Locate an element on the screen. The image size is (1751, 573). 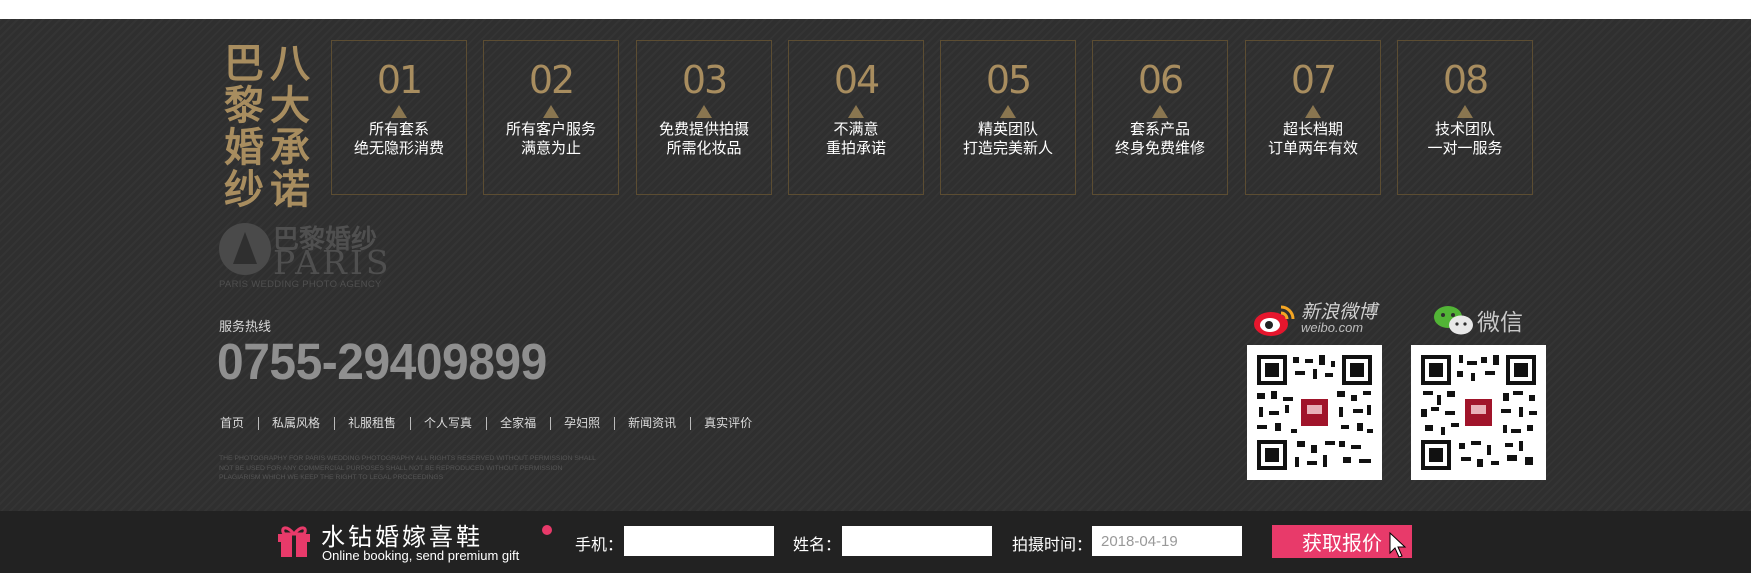
weibo-icon is located at coordinates (1274, 320).